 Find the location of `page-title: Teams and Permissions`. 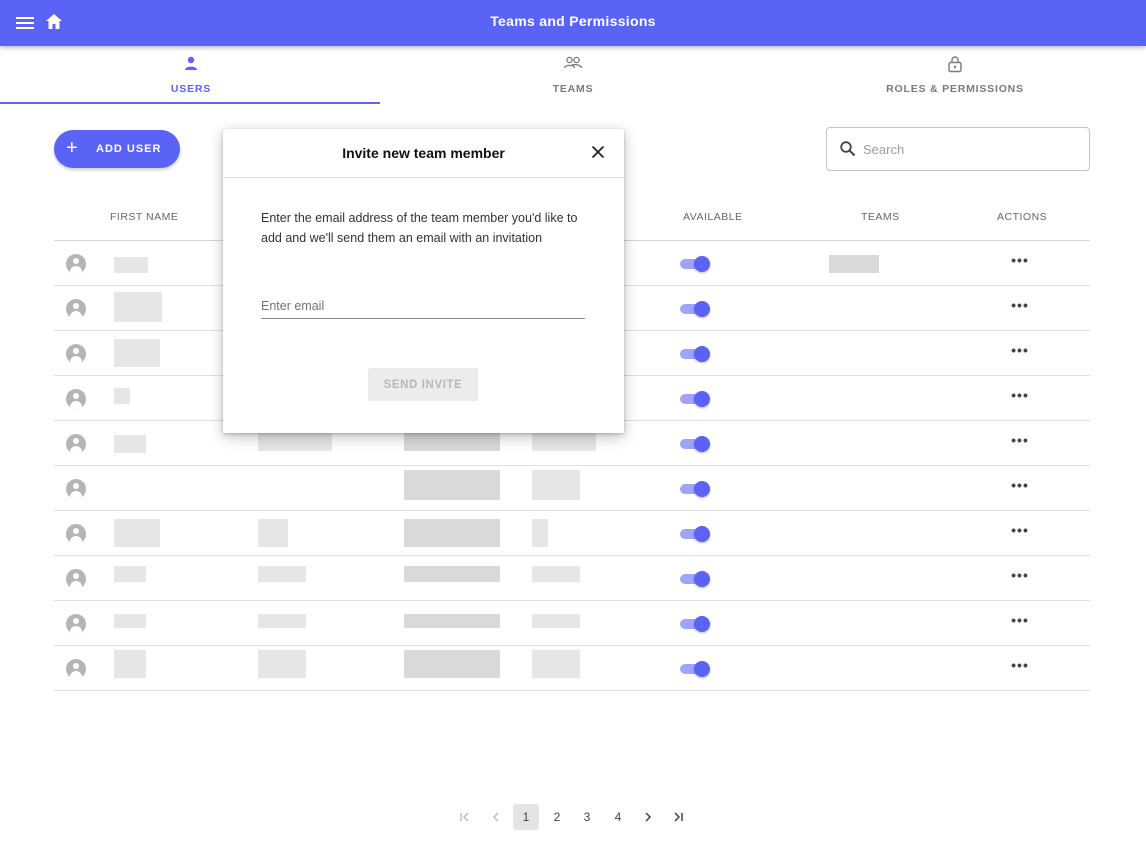

page-title: Teams and Permissions is located at coordinates (573, 21).